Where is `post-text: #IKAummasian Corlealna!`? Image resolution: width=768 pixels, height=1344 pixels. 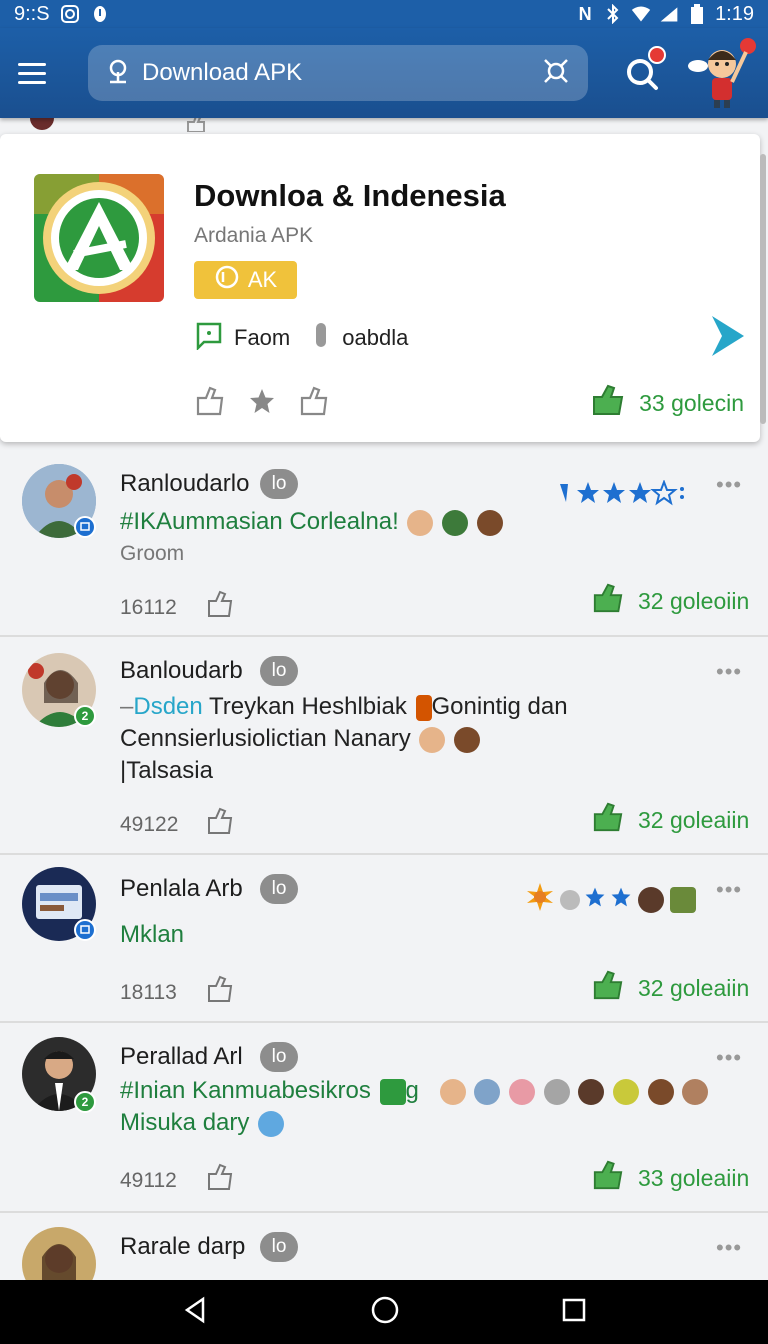
post-text: #IKAummasian Corlealna! is located at coordinates (311, 522).